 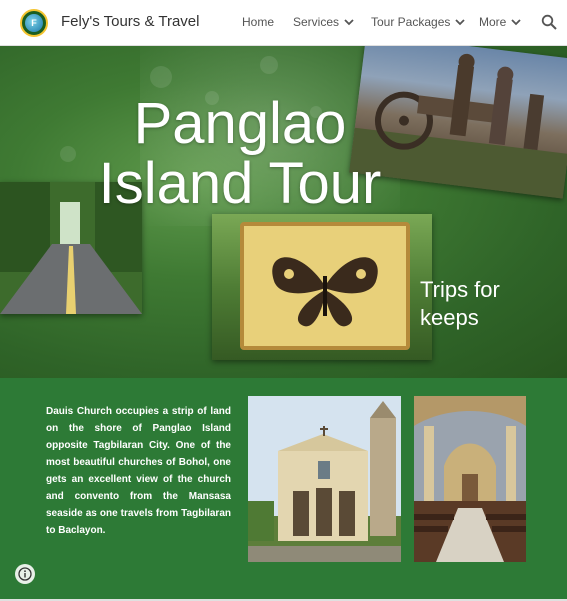 What do you see at coordinates (316, 22) in the screenshot?
I see `nav-services-label: Services` at bounding box center [316, 22].